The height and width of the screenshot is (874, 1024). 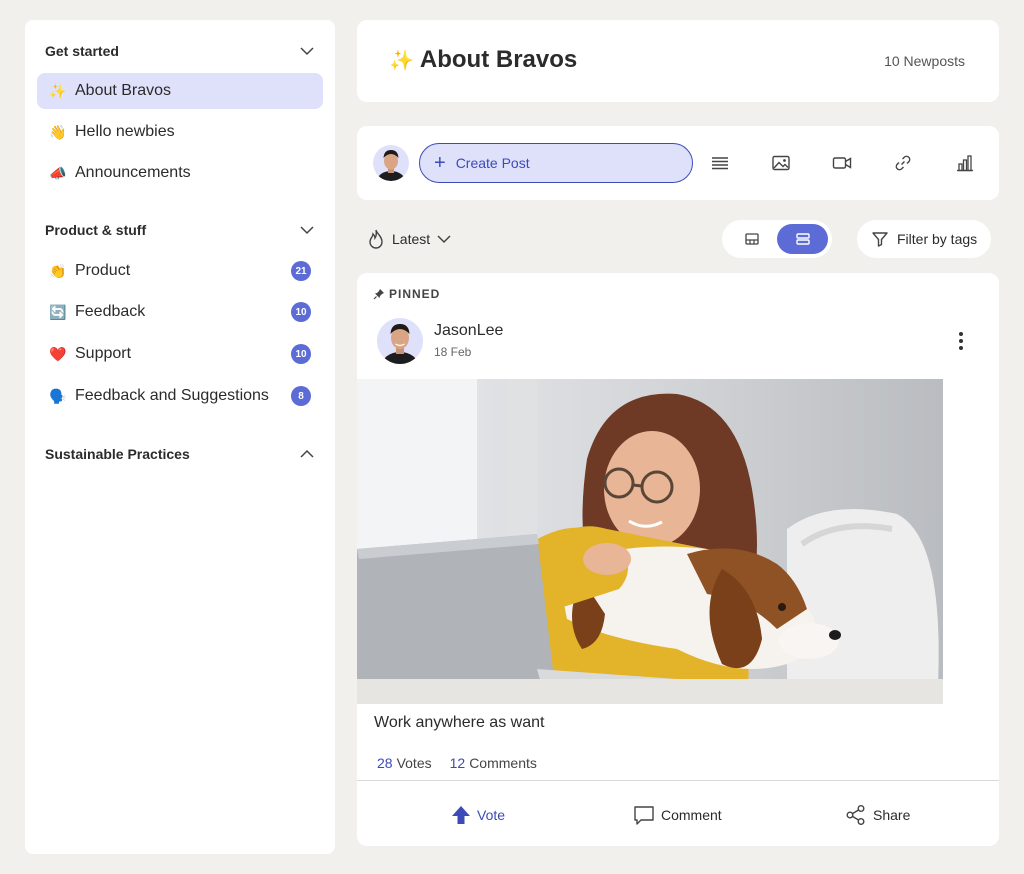 What do you see at coordinates (415, 294) in the screenshot?
I see `pinned-text: PINNED` at bounding box center [415, 294].